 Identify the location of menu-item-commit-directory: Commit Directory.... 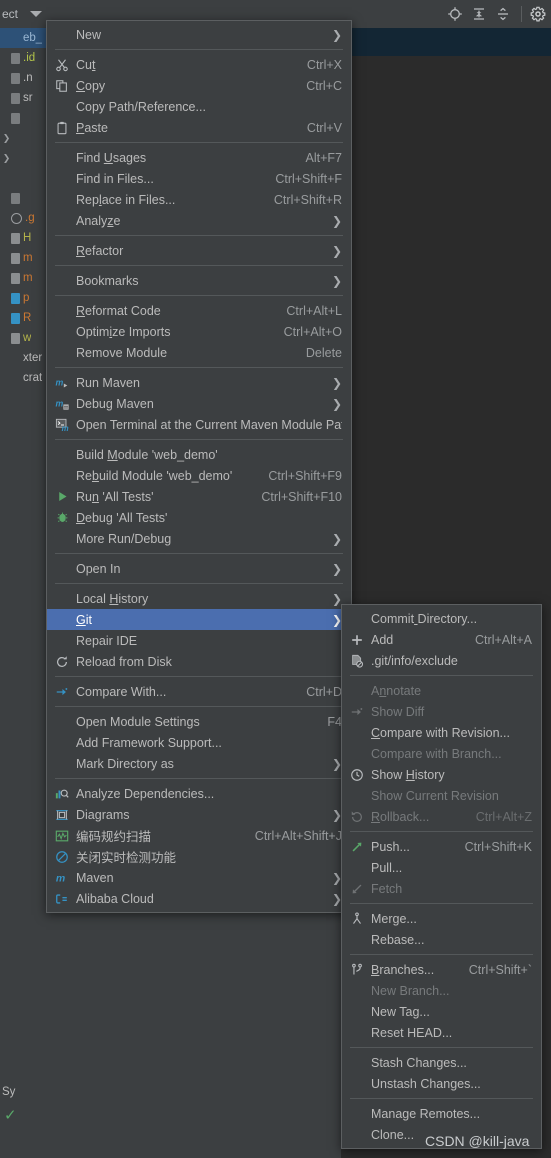
(441, 618).